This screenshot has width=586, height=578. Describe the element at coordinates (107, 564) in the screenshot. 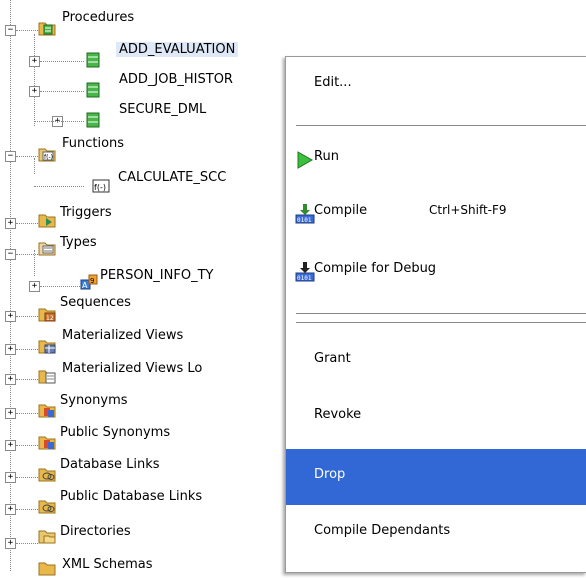

I see `tree-item-label: XML Schemas` at that location.